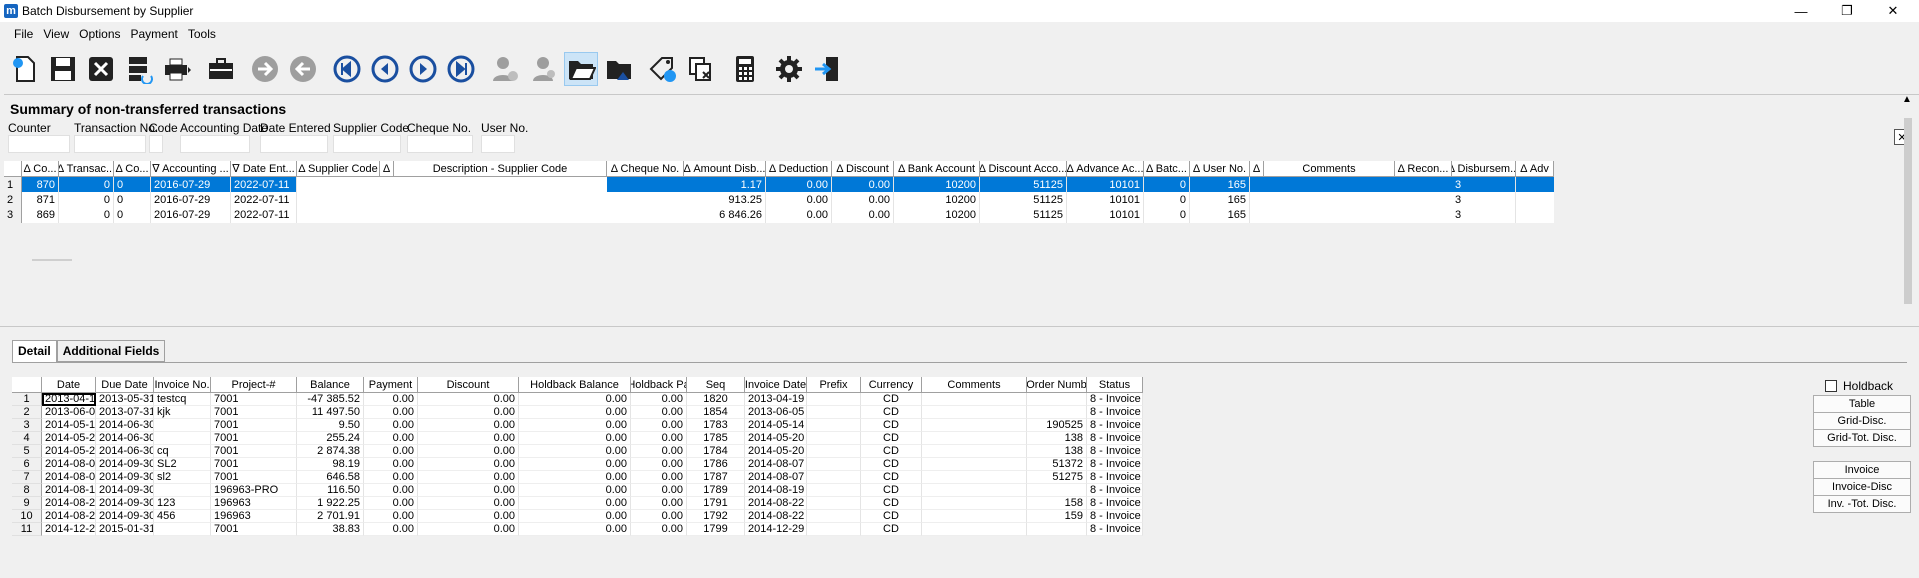  What do you see at coordinates (69, 425) in the screenshot?
I see `detail-cell: 2014-05-14` at bounding box center [69, 425].